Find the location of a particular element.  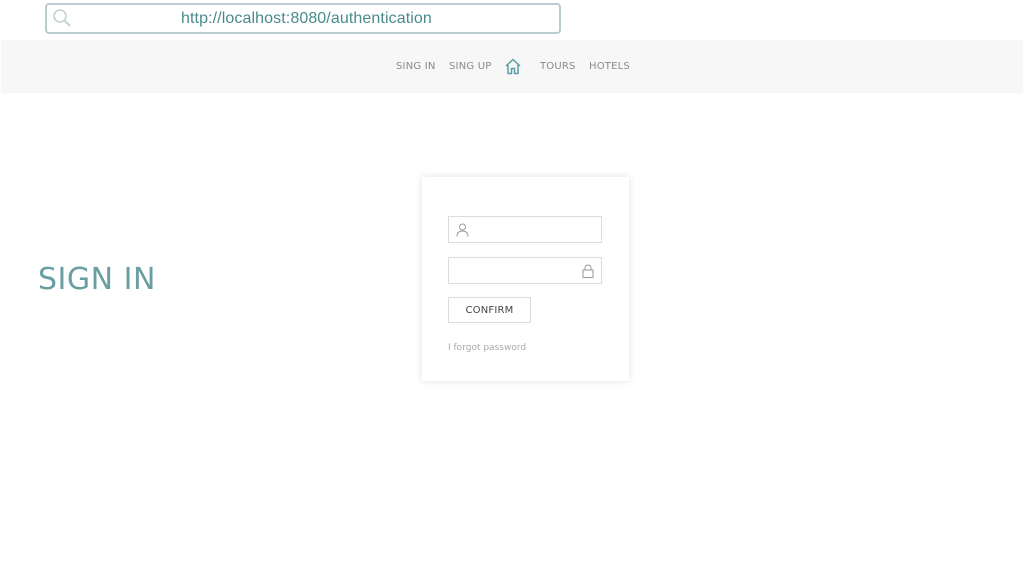

page-title: SIGN IN is located at coordinates (97, 279).